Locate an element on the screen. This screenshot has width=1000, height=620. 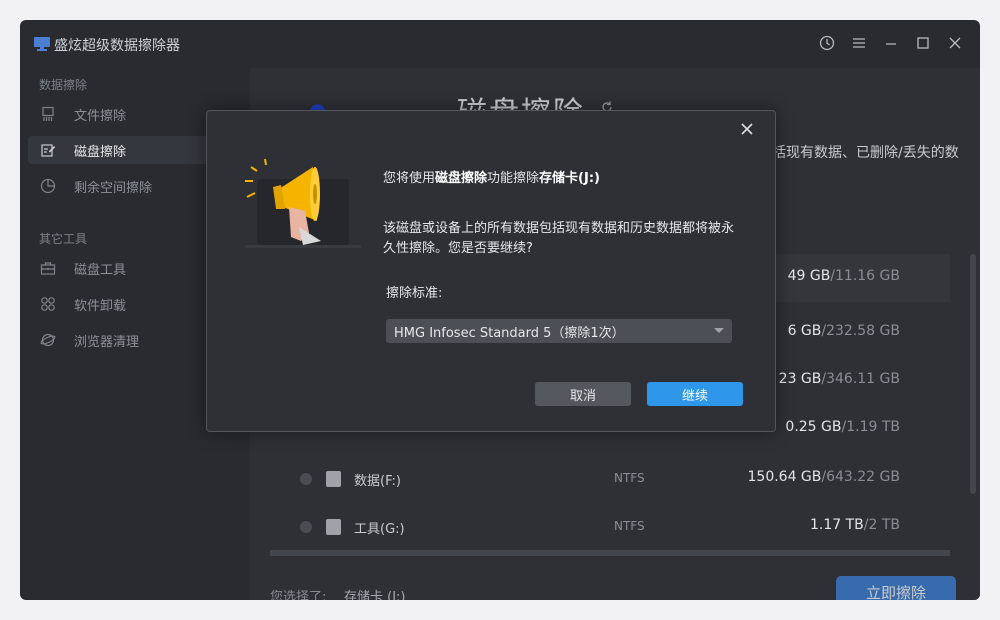
megaphone-illustration-icon is located at coordinates (303, 203).